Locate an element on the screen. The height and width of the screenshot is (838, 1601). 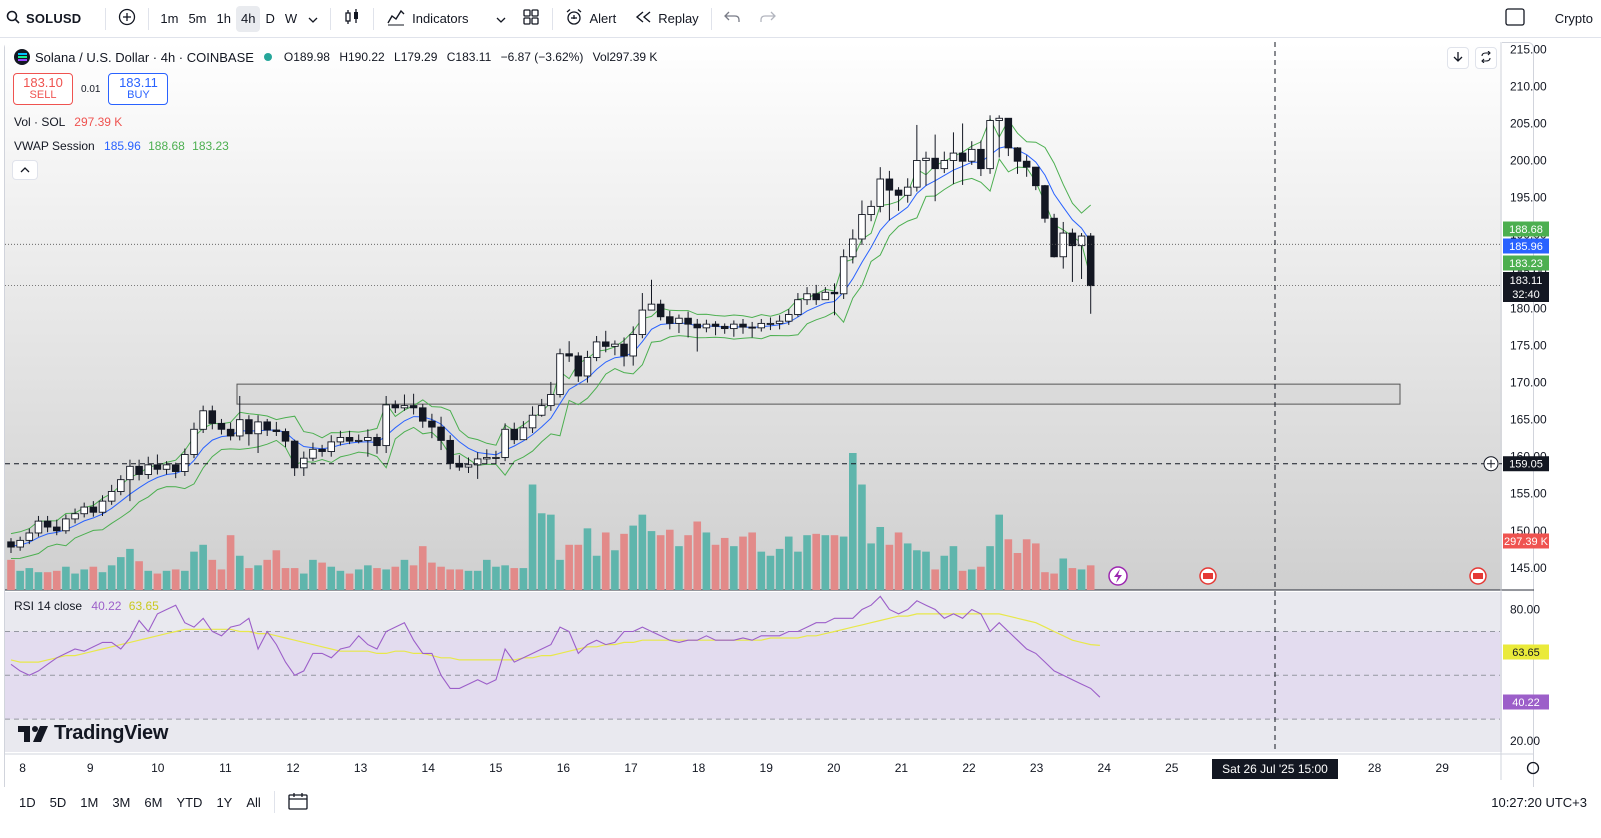
support-zone-rectangle is located at coordinates (818, 394).